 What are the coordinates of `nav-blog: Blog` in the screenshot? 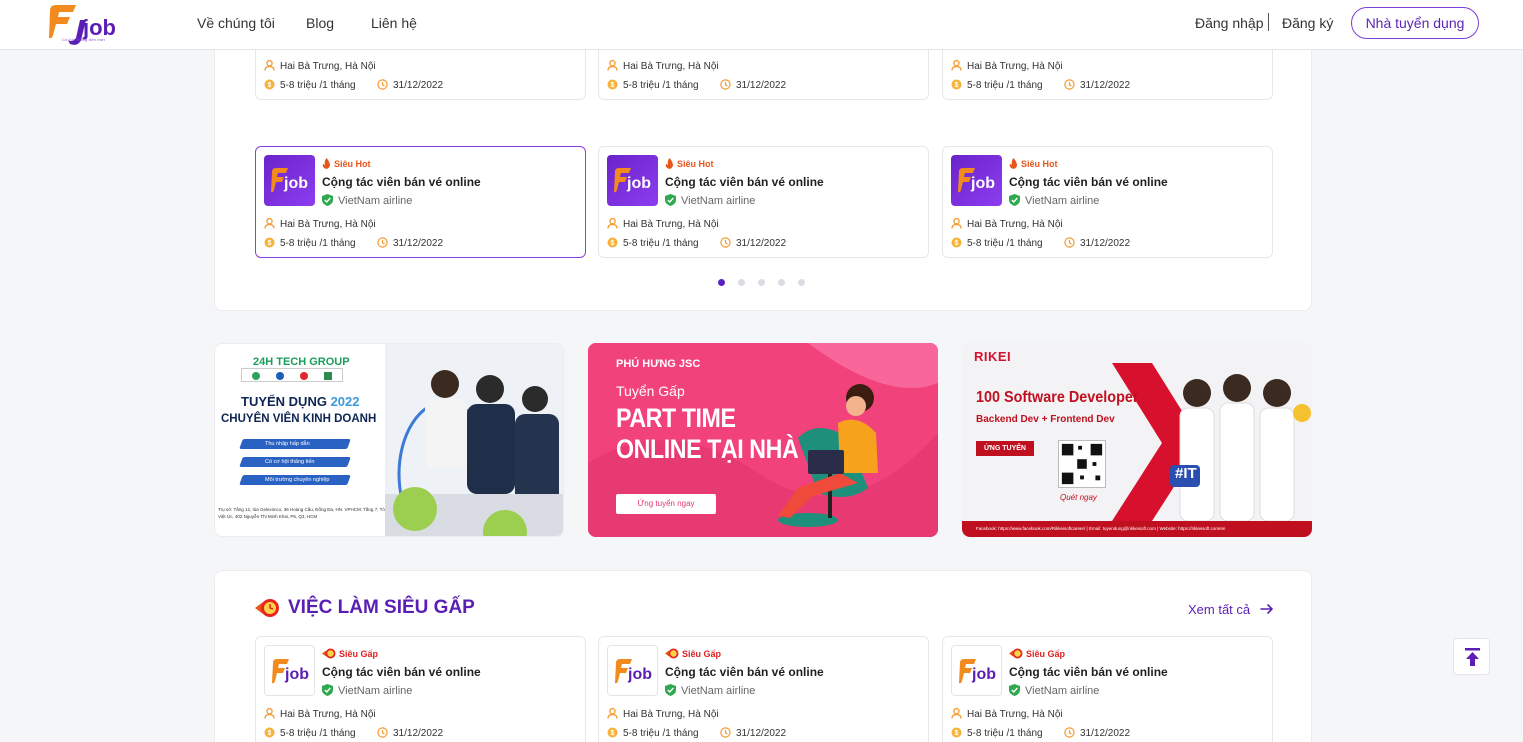 It's located at (320, 23).